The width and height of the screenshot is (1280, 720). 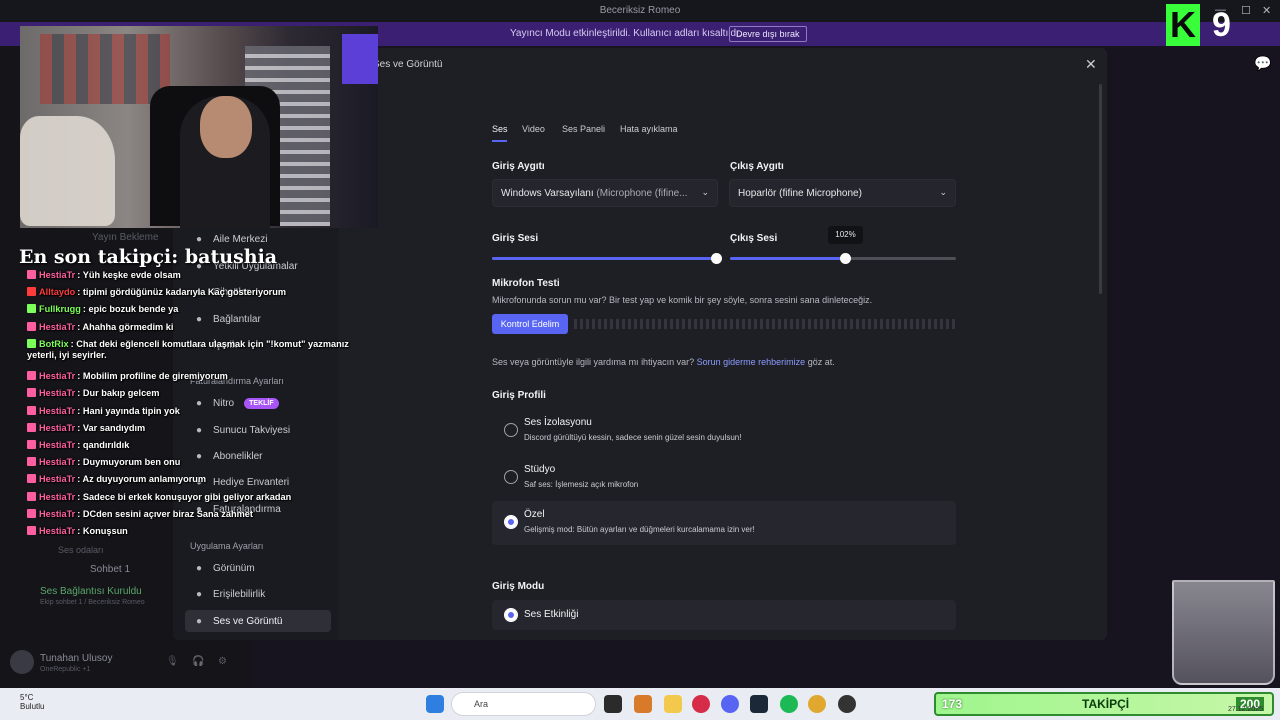 What do you see at coordinates (103, 410) in the screenshot?
I see `chat-message: HestiaTr: Hani yayında tipin yok` at bounding box center [103, 410].